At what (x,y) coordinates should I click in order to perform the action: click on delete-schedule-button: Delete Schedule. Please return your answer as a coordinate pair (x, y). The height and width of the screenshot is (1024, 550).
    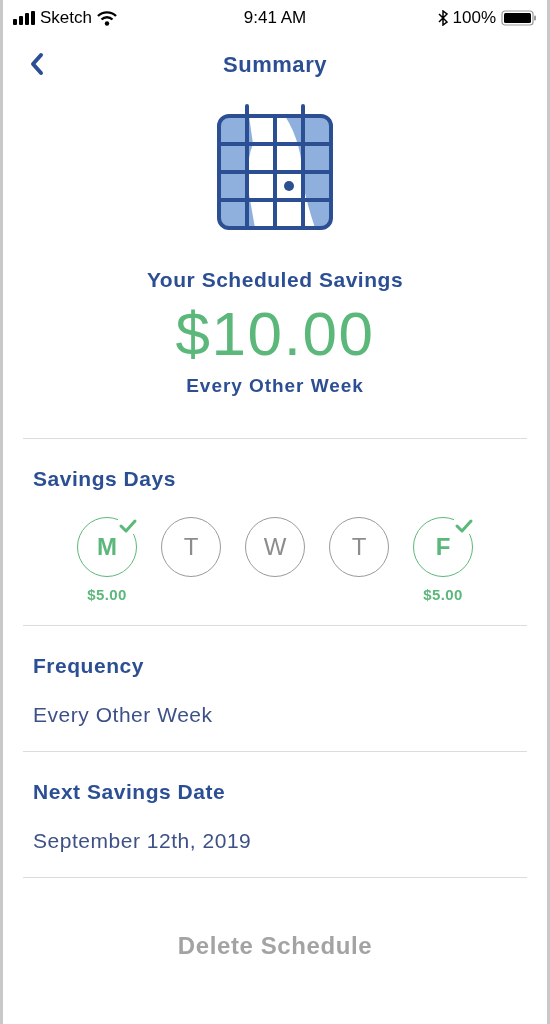
    Looking at the image, I should click on (275, 945).